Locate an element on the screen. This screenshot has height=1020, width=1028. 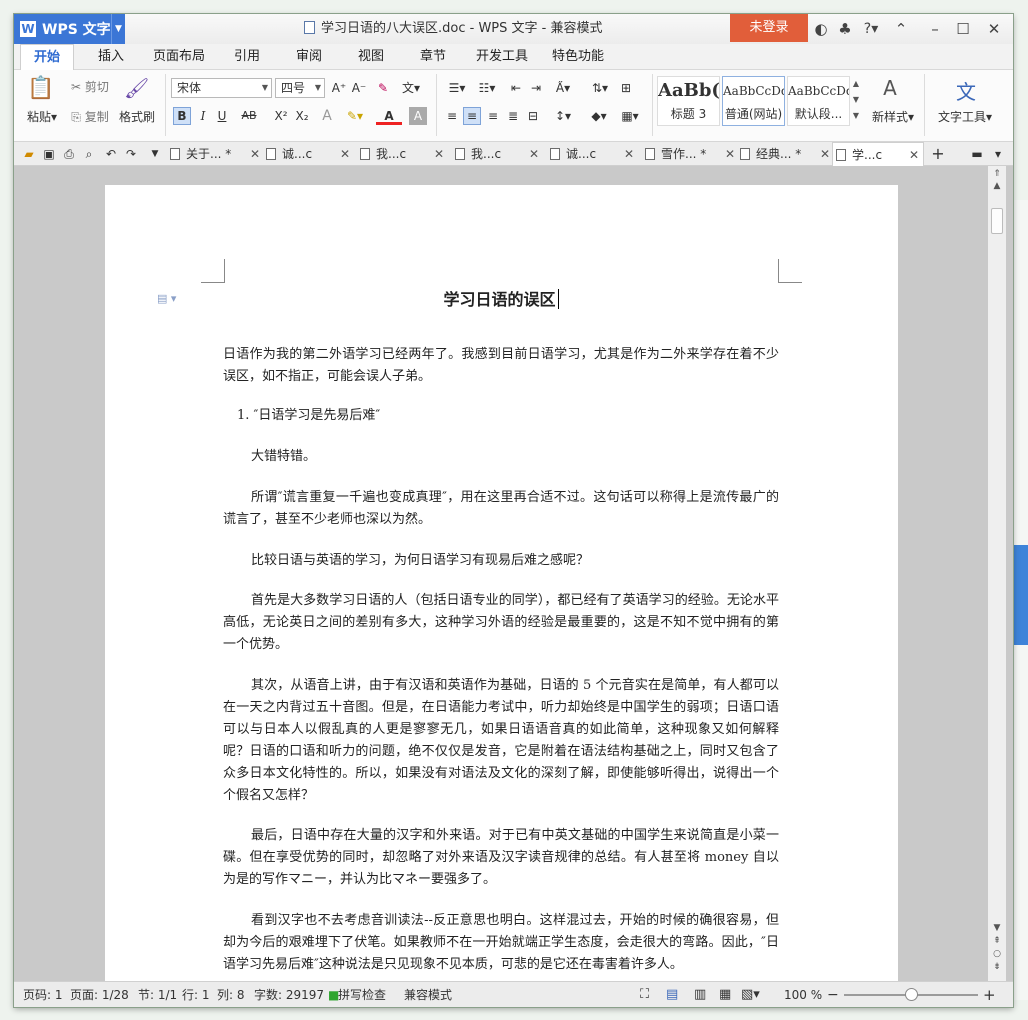
borders-icon: ▦▾ is located at coordinates (630, 116).